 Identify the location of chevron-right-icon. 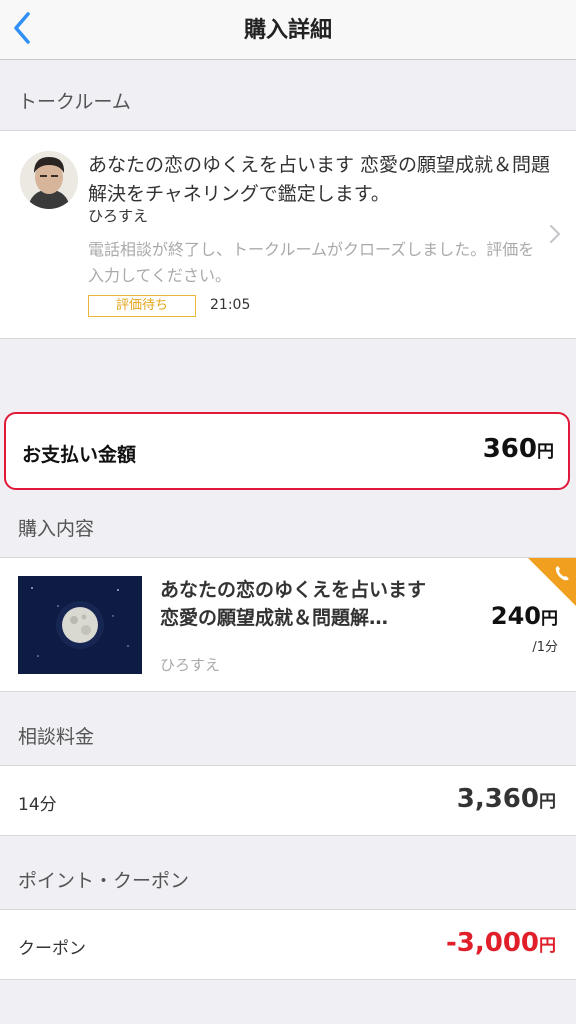
(555, 234).